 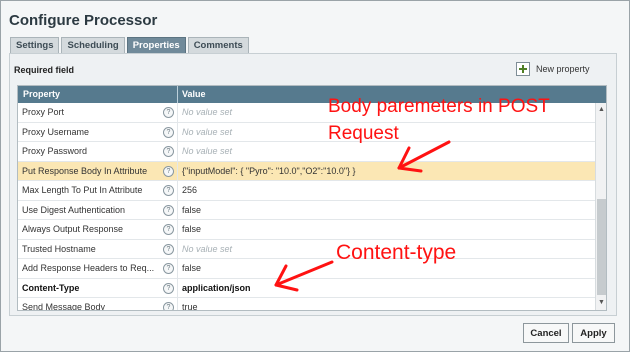 I want to click on annotation-arrows, so click(x=362, y=216).